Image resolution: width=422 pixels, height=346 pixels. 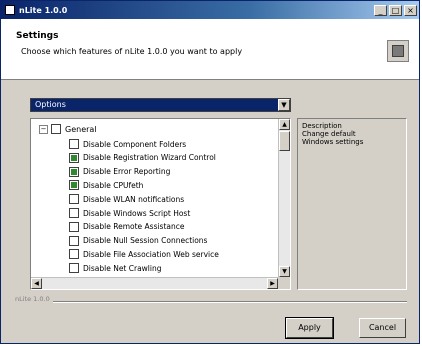 What do you see at coordinates (398, 51) in the screenshot?
I see `header-logo-icon` at bounding box center [398, 51].